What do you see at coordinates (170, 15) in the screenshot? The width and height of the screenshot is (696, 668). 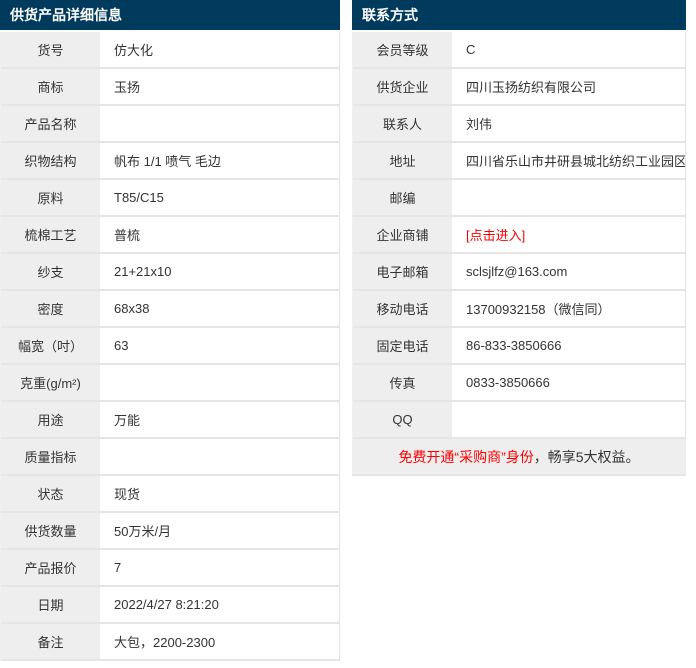 I see `supply-product-header: 供货产品详细信息` at bounding box center [170, 15].